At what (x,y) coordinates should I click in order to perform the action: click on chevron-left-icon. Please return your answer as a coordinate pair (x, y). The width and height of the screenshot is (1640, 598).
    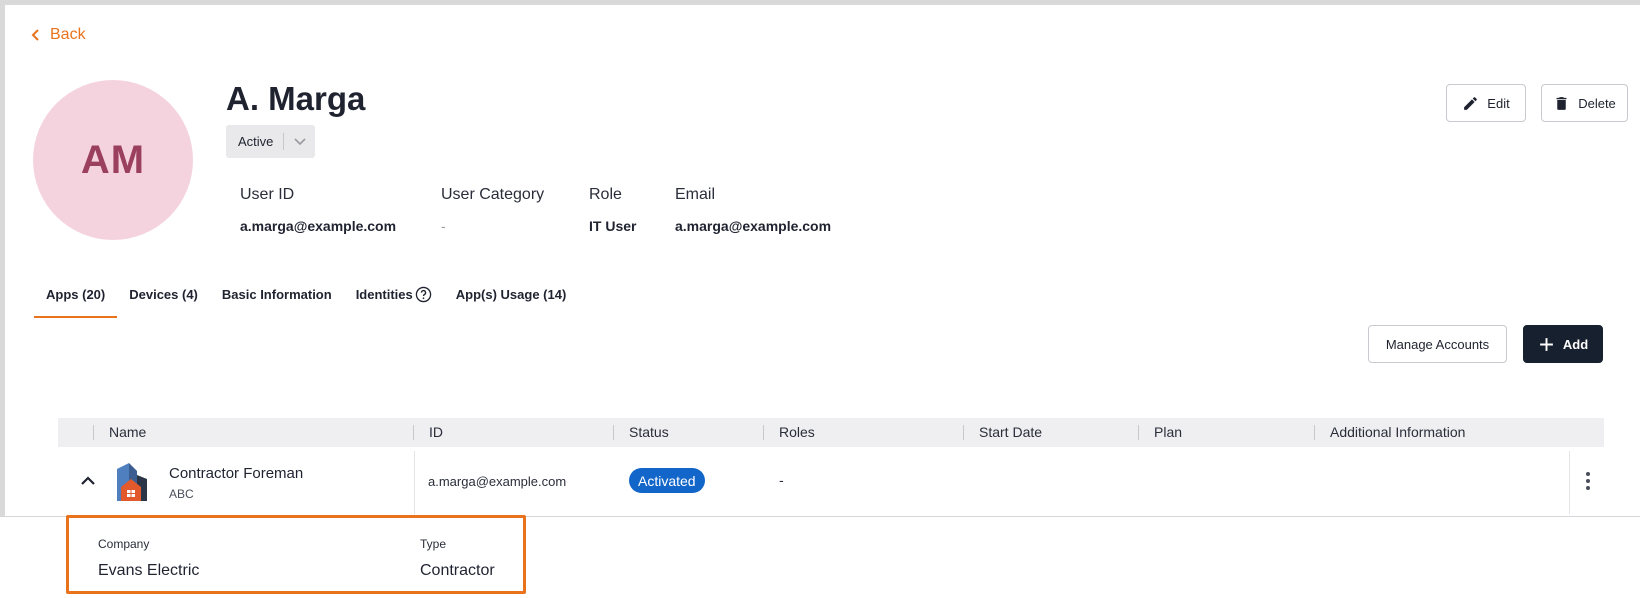
    Looking at the image, I should click on (35, 35).